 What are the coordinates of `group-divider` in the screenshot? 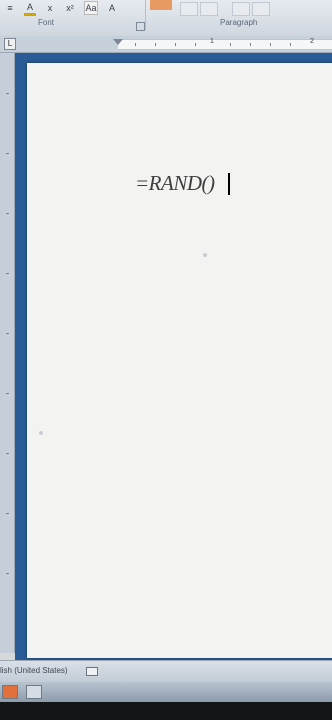 It's located at (145, 15).